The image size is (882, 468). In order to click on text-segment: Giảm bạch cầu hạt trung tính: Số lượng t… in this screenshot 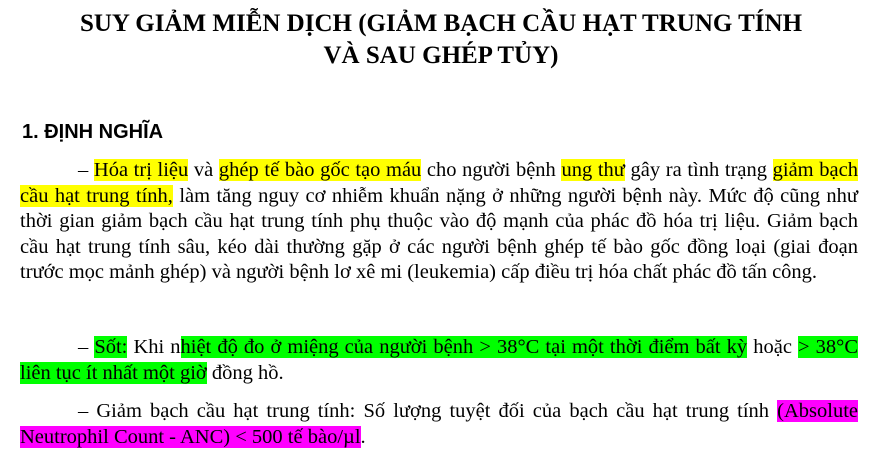, I will do `click(437, 411)`.